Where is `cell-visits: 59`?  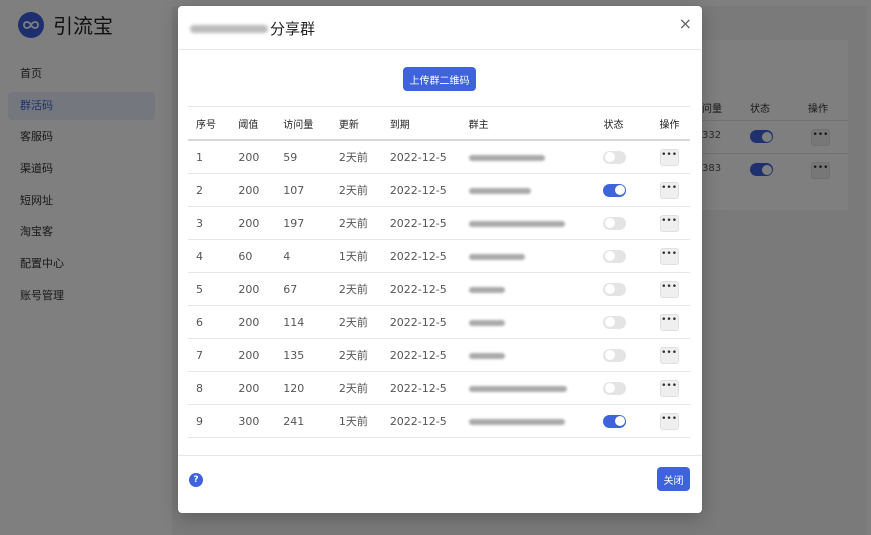
cell-visits: 59 is located at coordinates (303, 157).